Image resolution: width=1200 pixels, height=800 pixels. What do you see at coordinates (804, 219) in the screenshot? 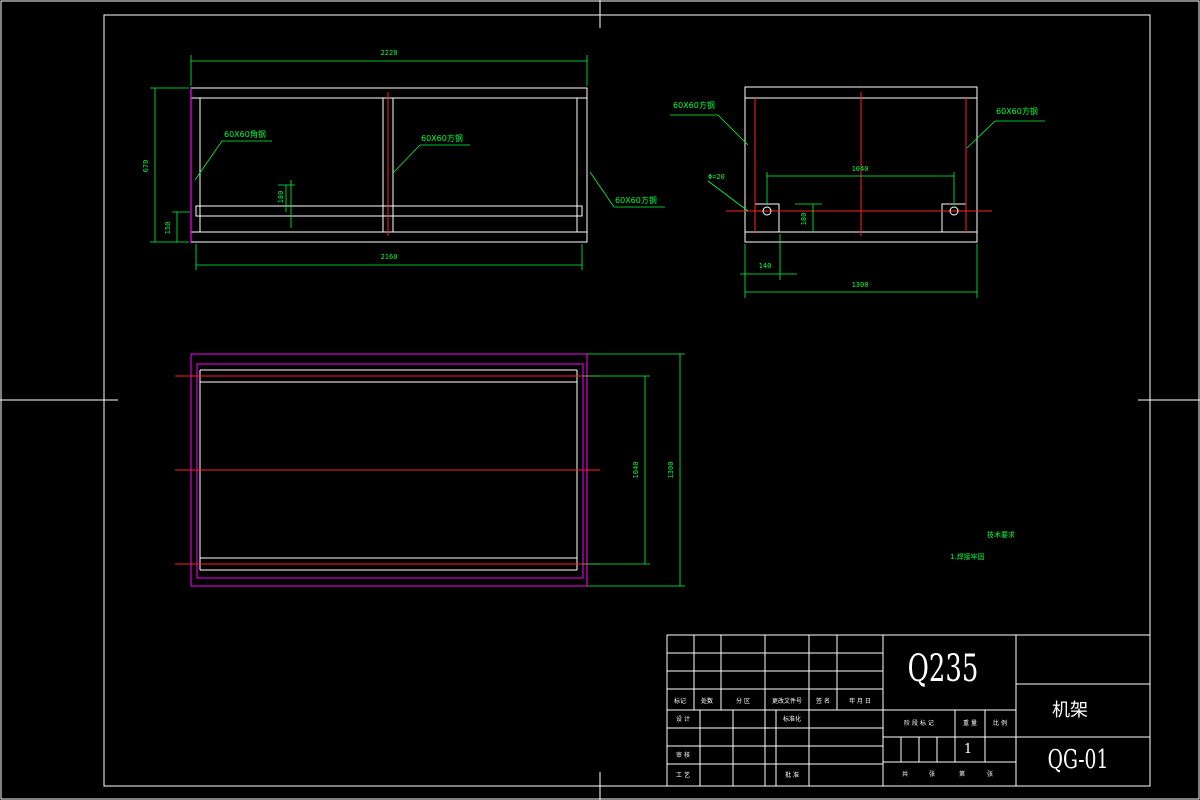
I see `side-hole-height-dim: 180` at bounding box center [804, 219].